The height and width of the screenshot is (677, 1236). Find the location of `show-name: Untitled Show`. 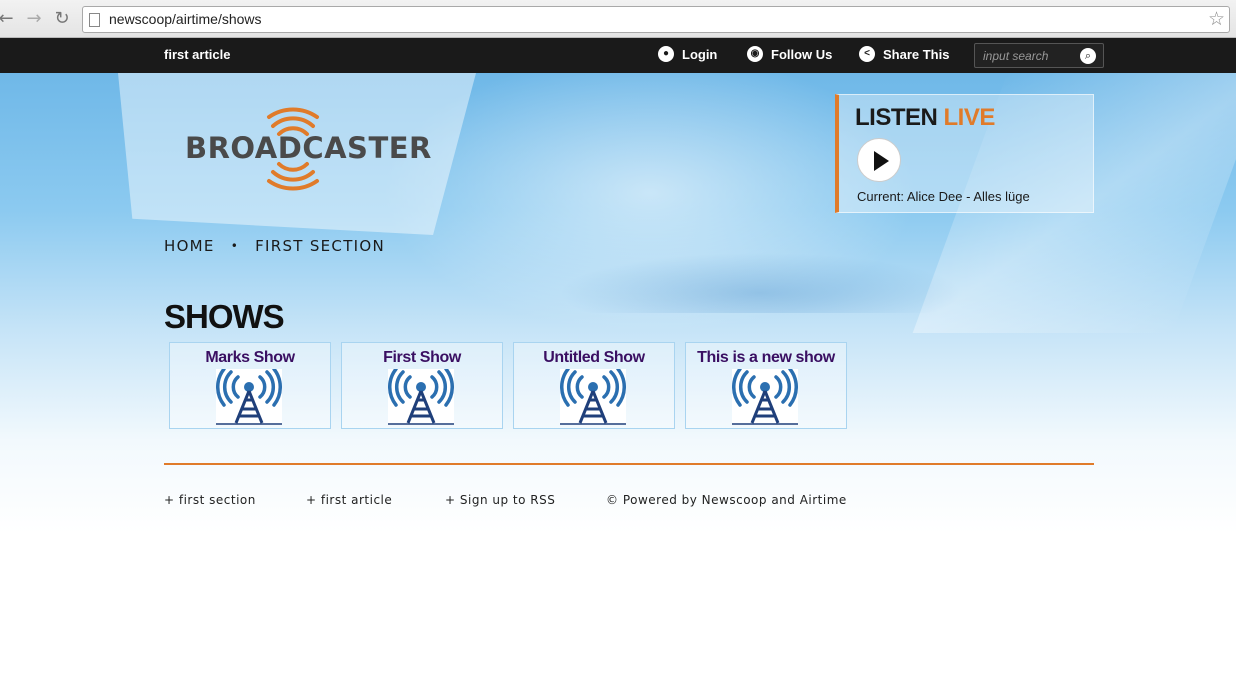

show-name: Untitled Show is located at coordinates (594, 358).